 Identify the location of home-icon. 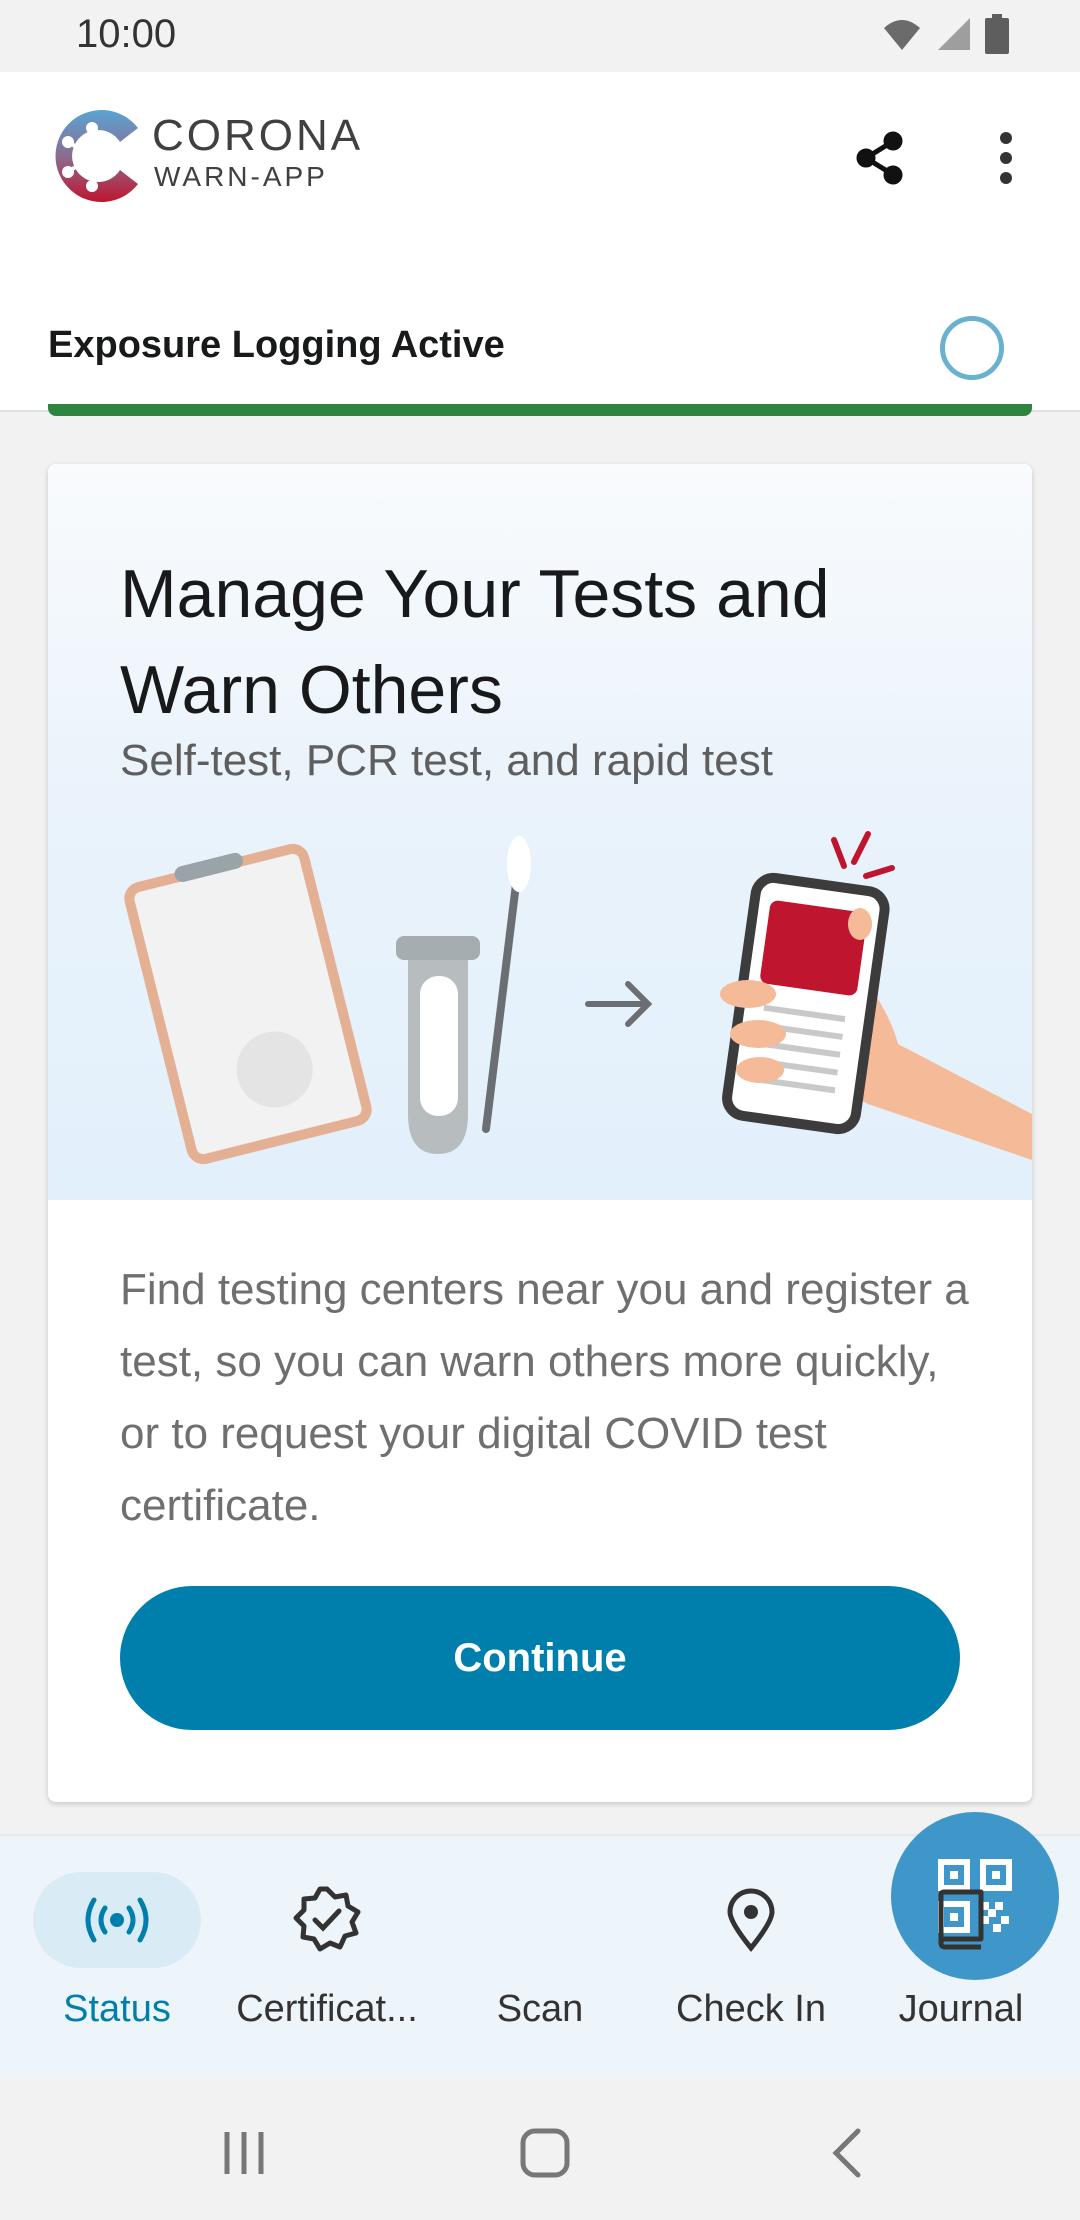
(545, 2153).